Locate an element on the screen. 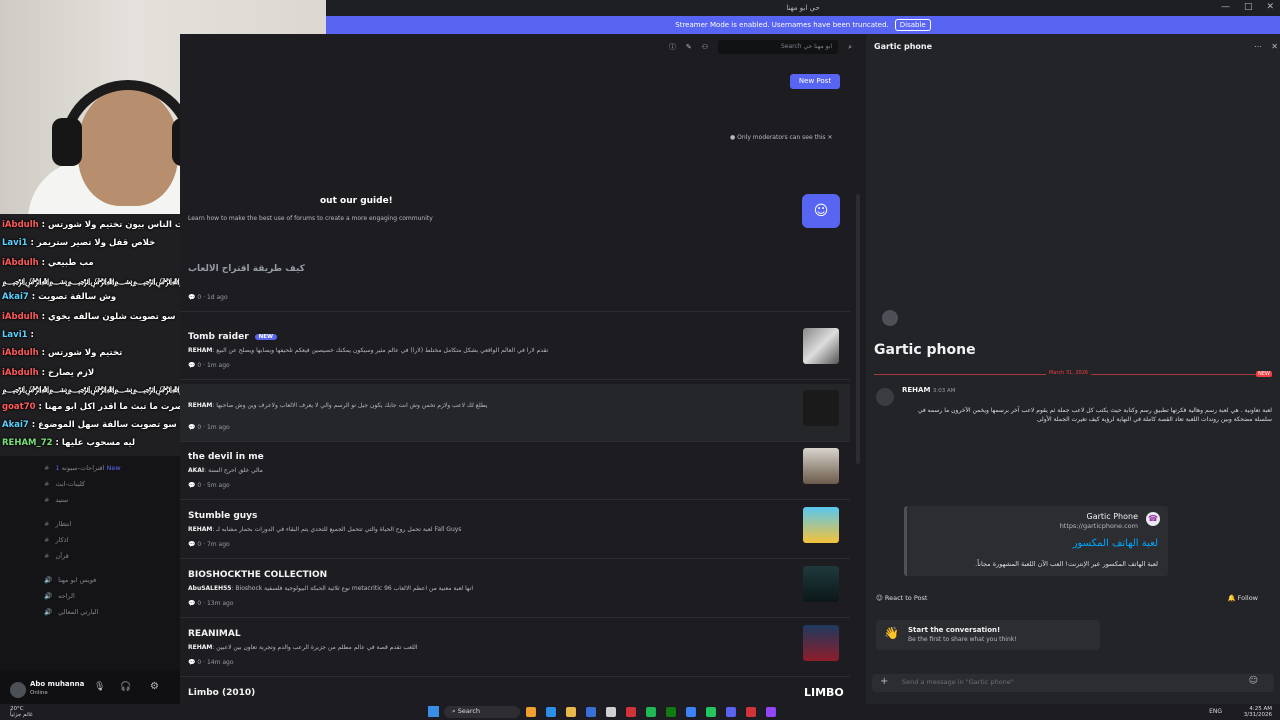 The image size is (1280, 720). language-indicator: ENG is located at coordinates (1215, 711).